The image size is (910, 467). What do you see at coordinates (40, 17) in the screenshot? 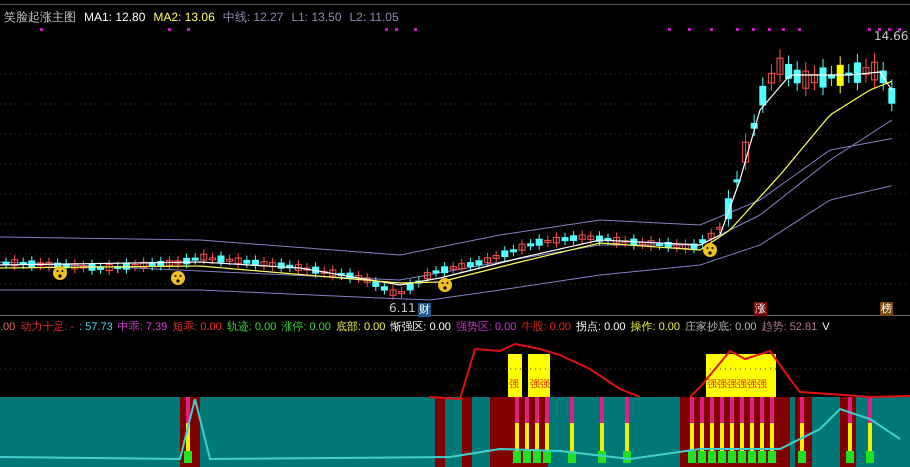
I see `chart-title: 笑脸起涨主图` at bounding box center [40, 17].